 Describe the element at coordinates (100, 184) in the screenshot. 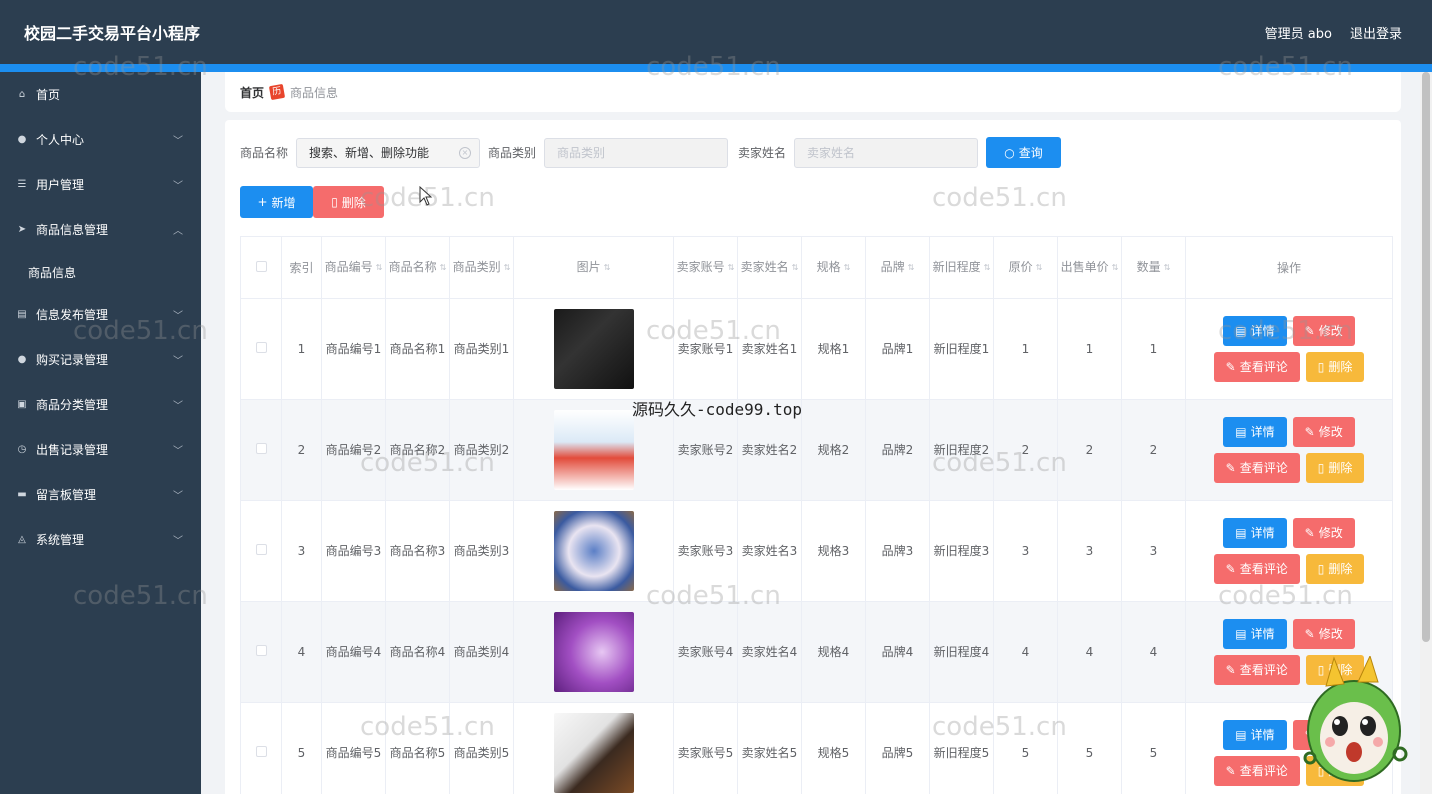

I see `sidebar-item-users: ☰ 用户管理 ﹀` at that location.